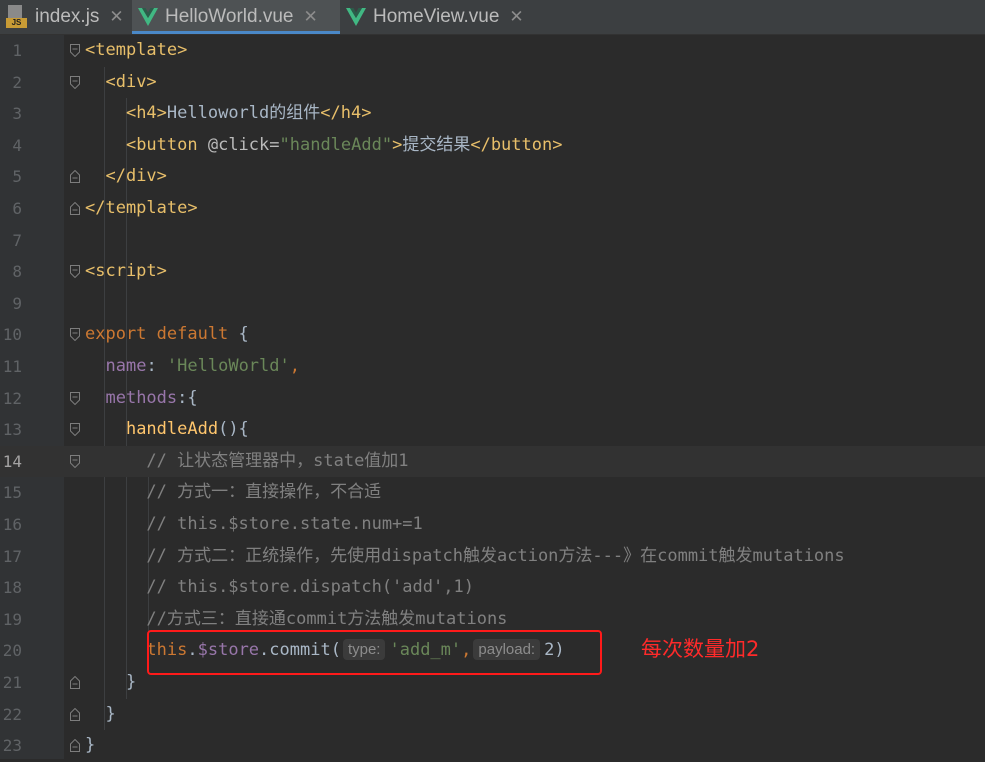 The image size is (985, 762). What do you see at coordinates (12, 556) in the screenshot?
I see `line-number: 17` at bounding box center [12, 556].